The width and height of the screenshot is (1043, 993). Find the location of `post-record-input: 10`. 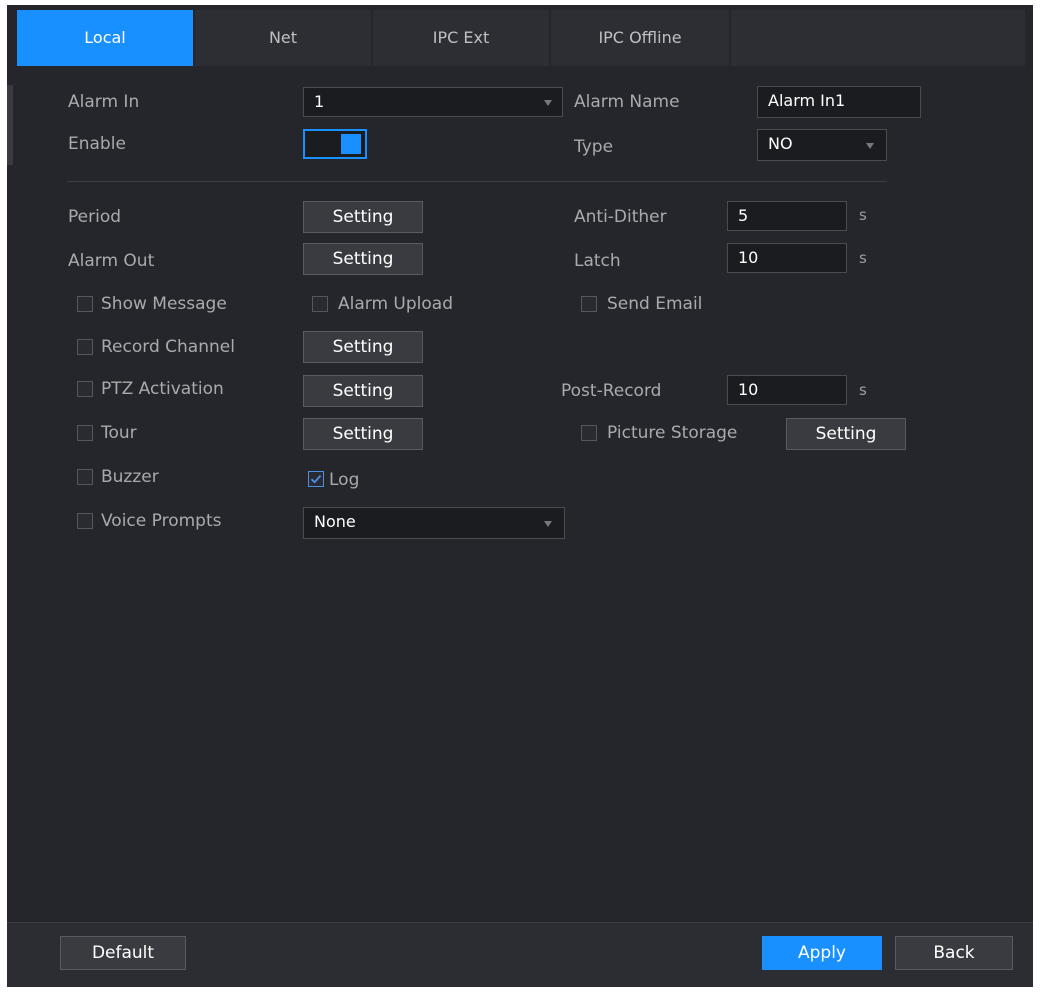

post-record-input: 10 is located at coordinates (787, 390).